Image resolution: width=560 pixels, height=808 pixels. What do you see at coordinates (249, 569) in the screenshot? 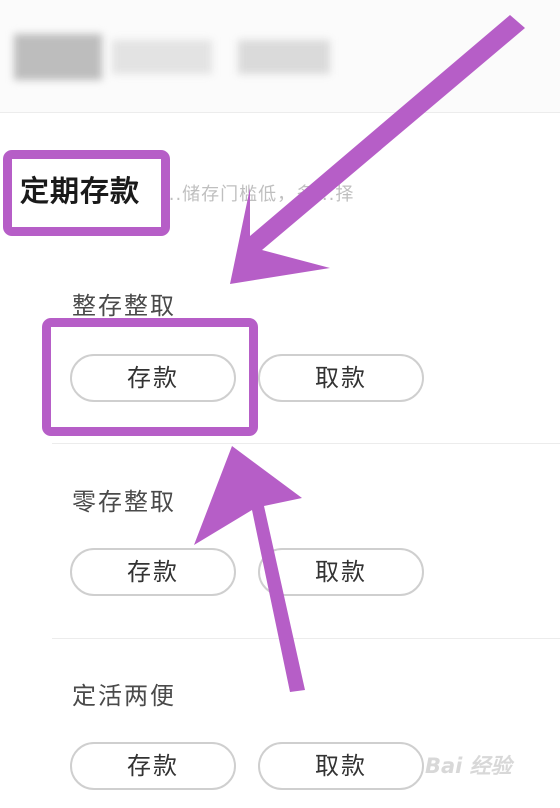
I see `arrow-up-icon` at bounding box center [249, 569].